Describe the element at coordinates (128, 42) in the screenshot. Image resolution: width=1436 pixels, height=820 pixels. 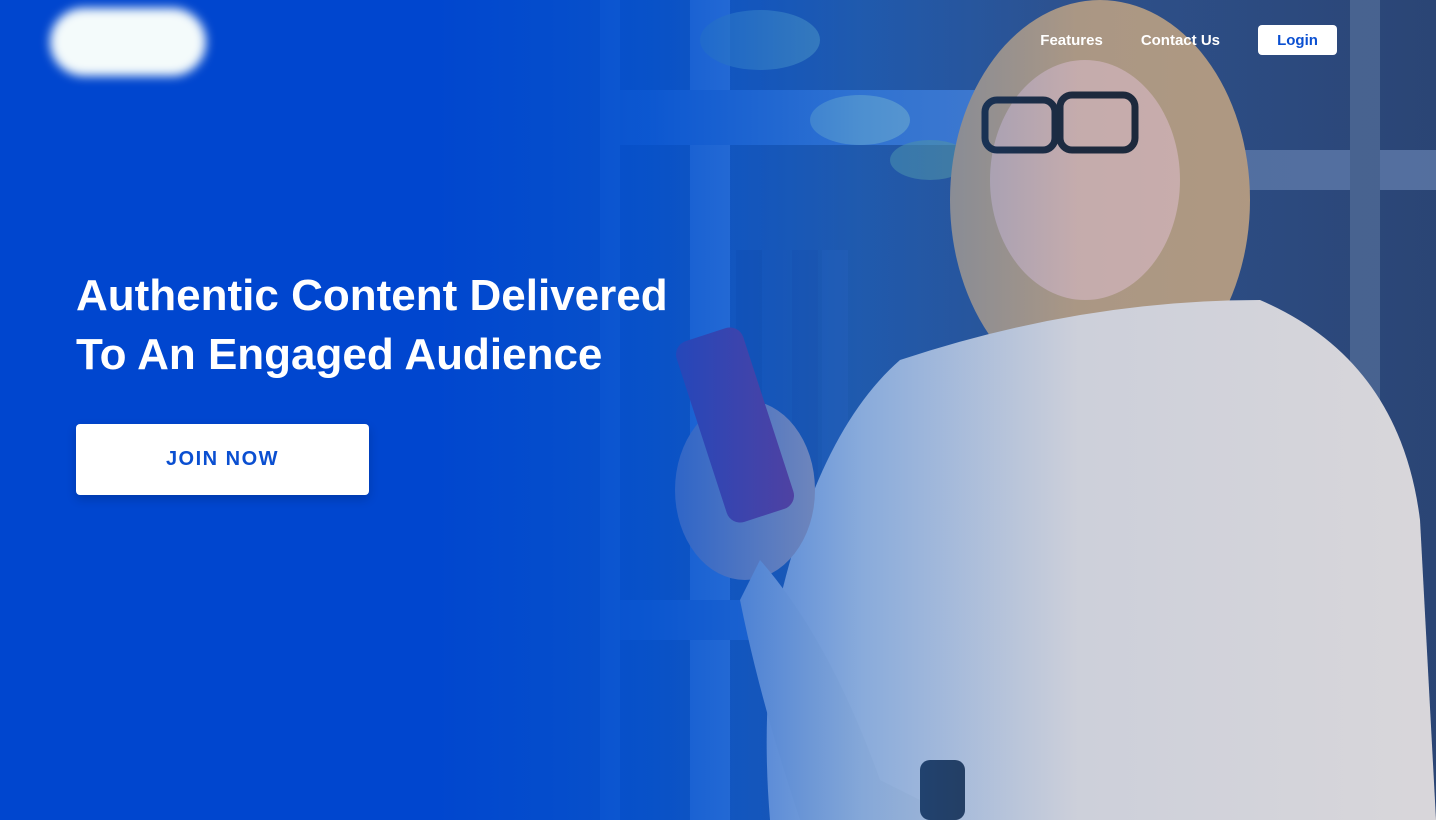
I see `brand-logo` at that location.